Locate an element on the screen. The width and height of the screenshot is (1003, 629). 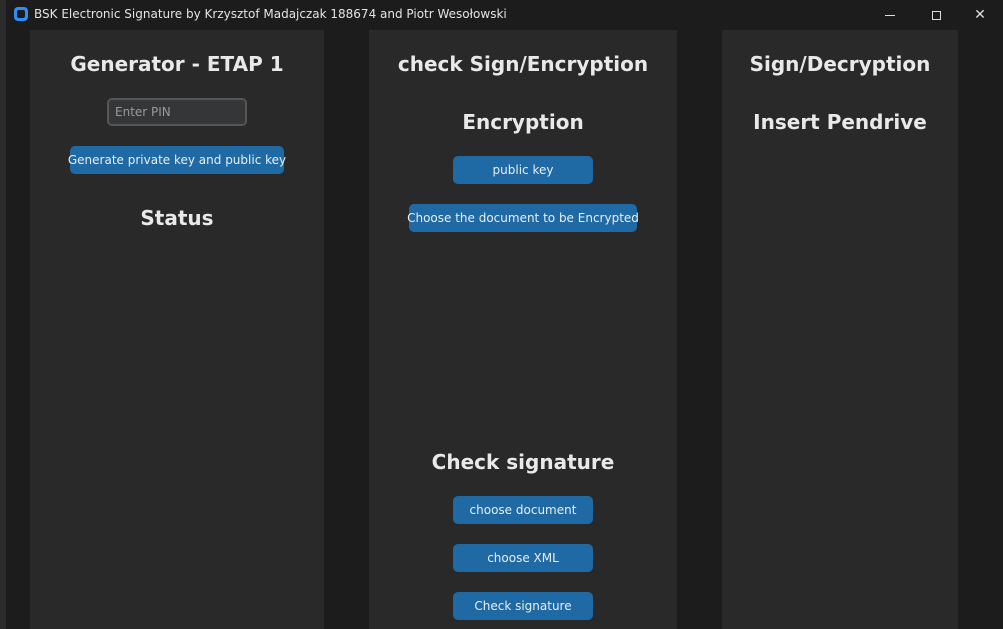
app-icon is located at coordinates (21, 14).